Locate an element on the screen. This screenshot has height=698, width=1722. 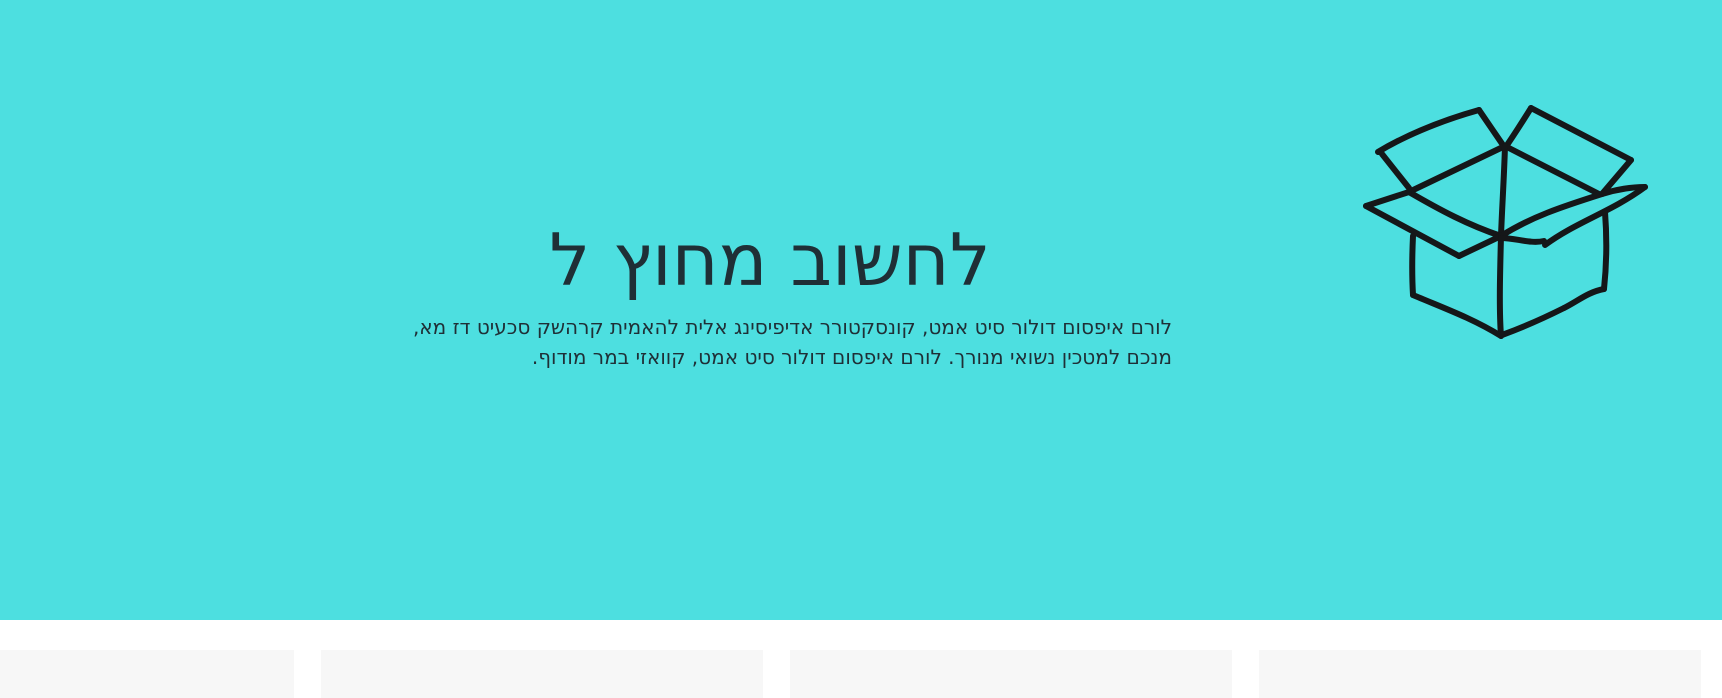
hero-title: לחשוב מחוץ ל is located at coordinates (770, 260).